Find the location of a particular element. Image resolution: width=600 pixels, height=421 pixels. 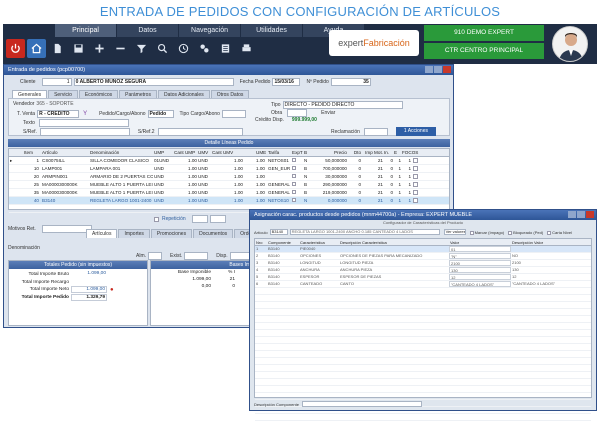

home-icon is located at coordinates (36, 48).